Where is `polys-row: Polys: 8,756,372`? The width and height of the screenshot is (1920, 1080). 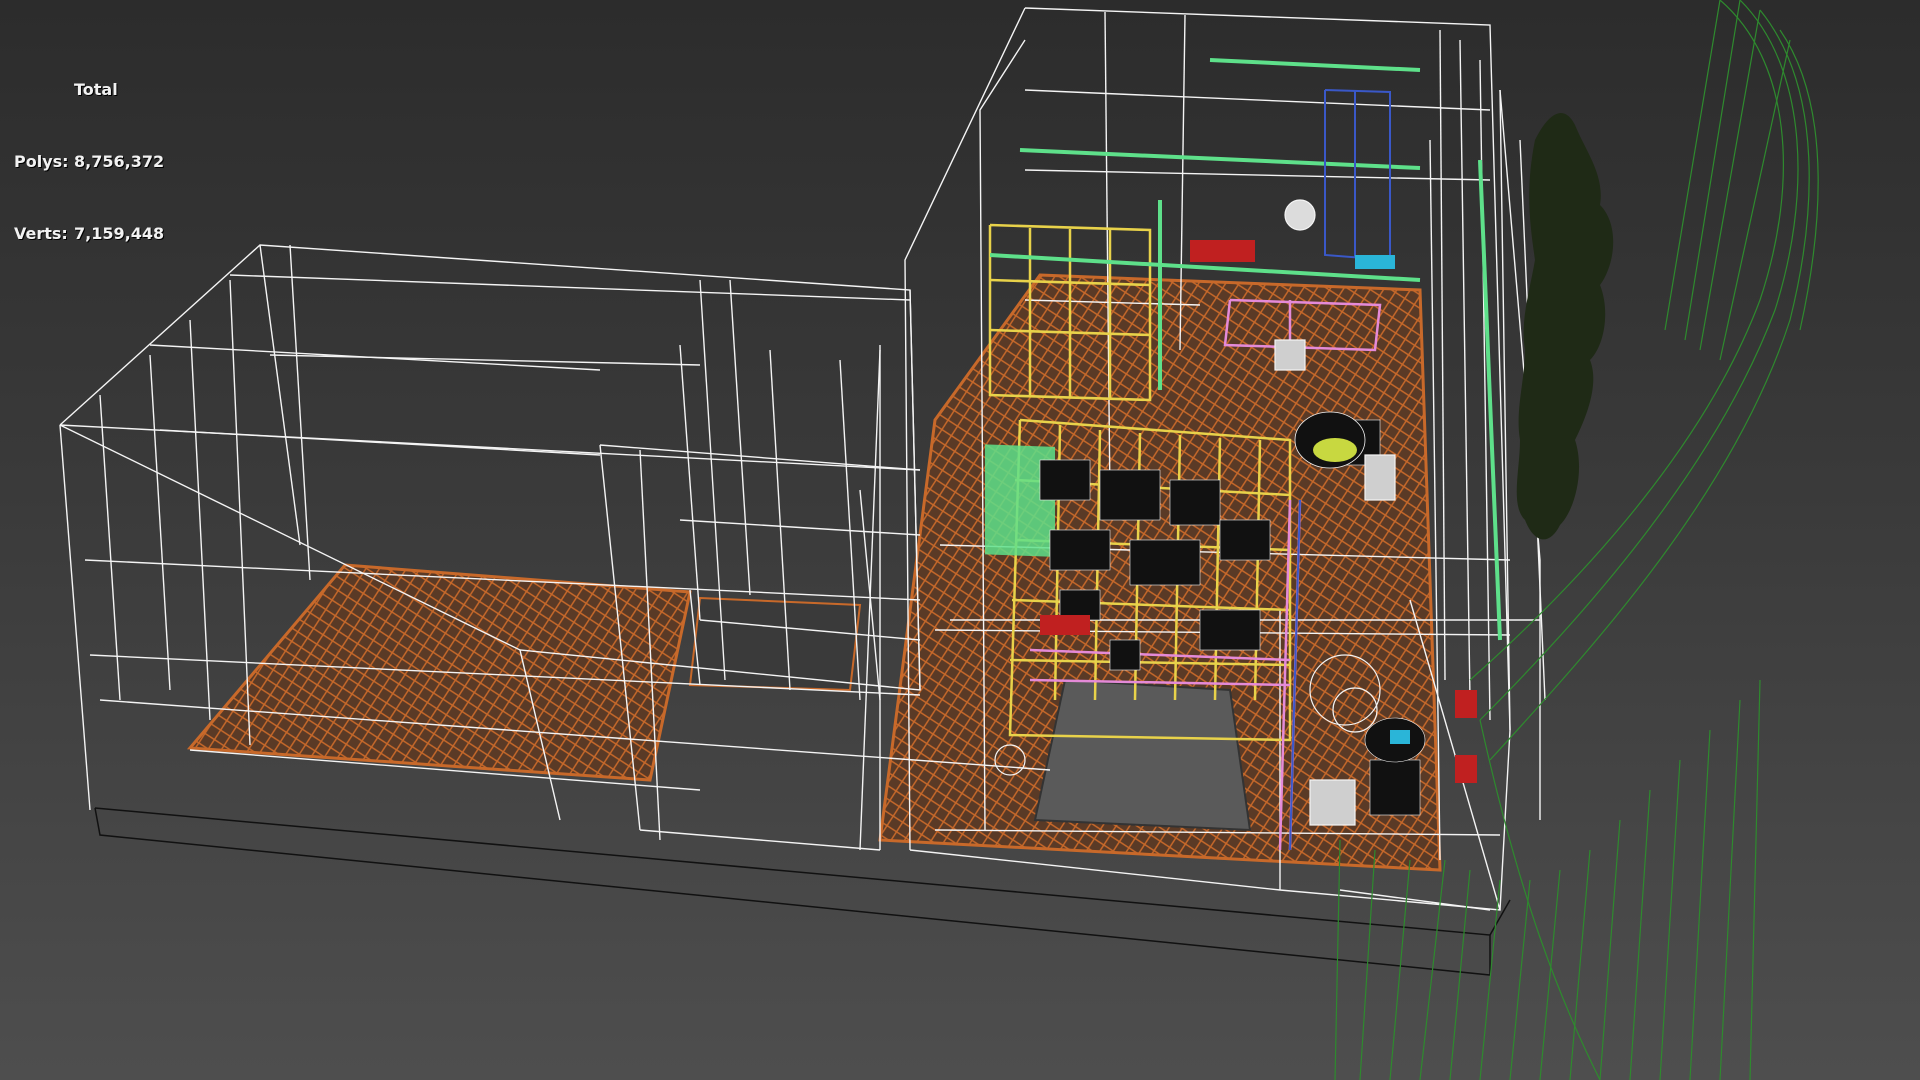
polys-row: Polys: 8,756,372 is located at coordinates (89, 162).